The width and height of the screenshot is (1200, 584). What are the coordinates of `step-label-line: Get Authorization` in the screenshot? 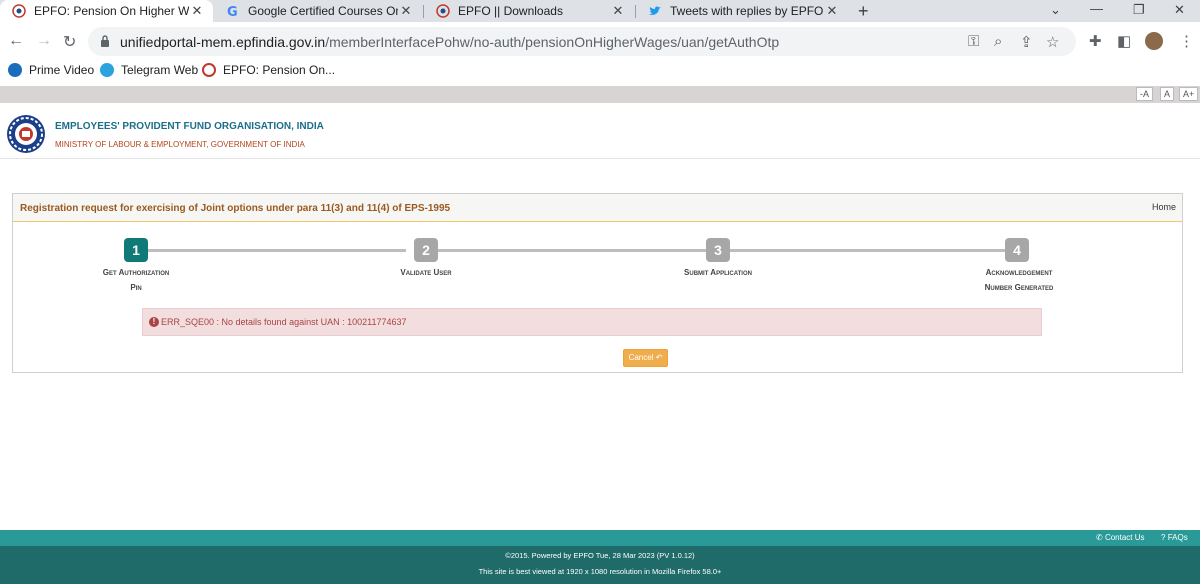 It's located at (136, 272).